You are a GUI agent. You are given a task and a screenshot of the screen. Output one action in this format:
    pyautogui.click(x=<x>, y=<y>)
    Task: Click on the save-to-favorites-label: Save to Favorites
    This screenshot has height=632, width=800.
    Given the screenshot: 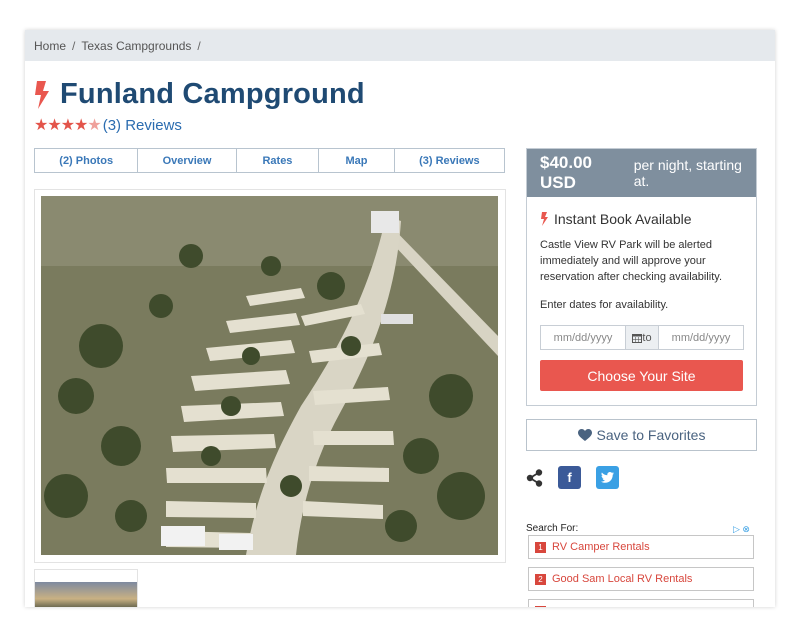 What is the action you would take?
    pyautogui.click(x=651, y=435)
    